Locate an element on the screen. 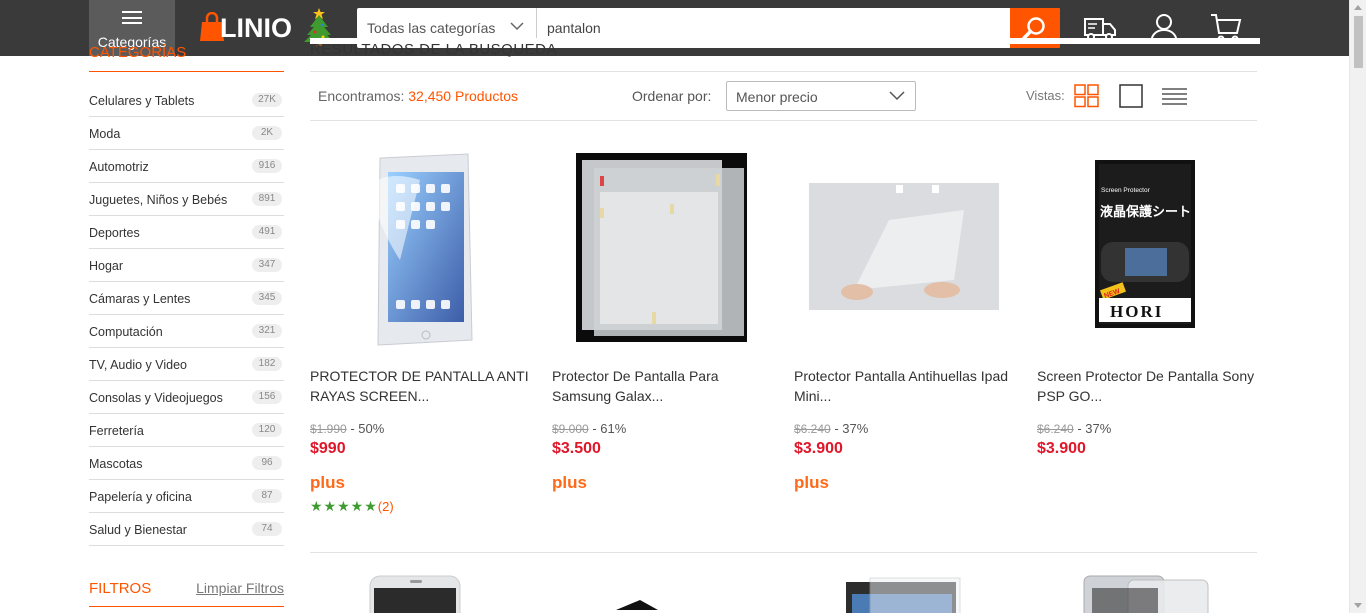 Image resolution: width=1366 pixels, height=613 pixels. logo-text: LINIO is located at coordinates (256, 28).